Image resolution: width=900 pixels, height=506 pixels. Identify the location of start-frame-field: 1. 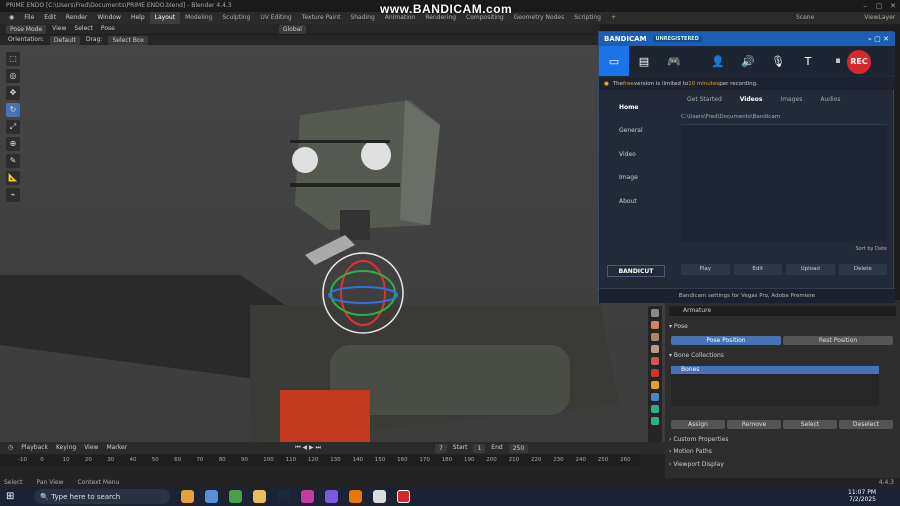
(479, 448).